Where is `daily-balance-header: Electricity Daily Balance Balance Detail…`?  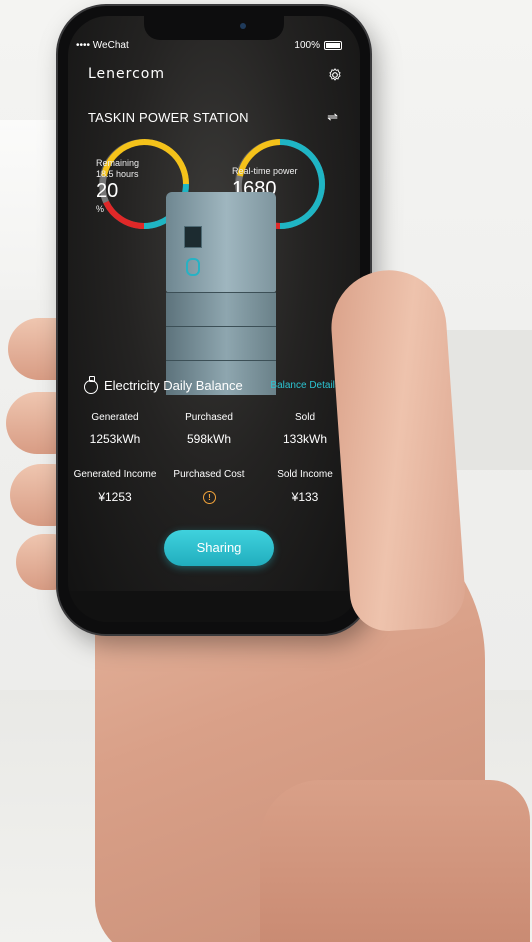 daily-balance-header: Electricity Daily Balance Balance Detail… is located at coordinates (215, 387).